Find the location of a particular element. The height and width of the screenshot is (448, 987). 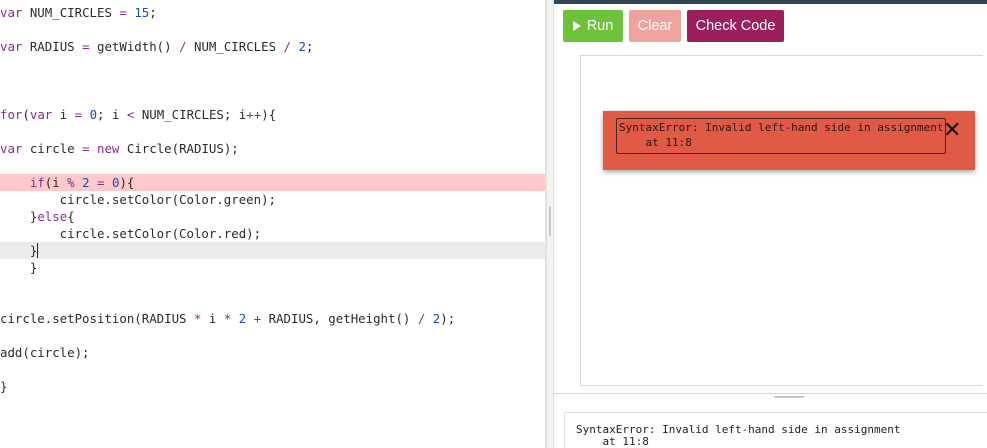

code-line-12: }else{ is located at coordinates (272, 216).